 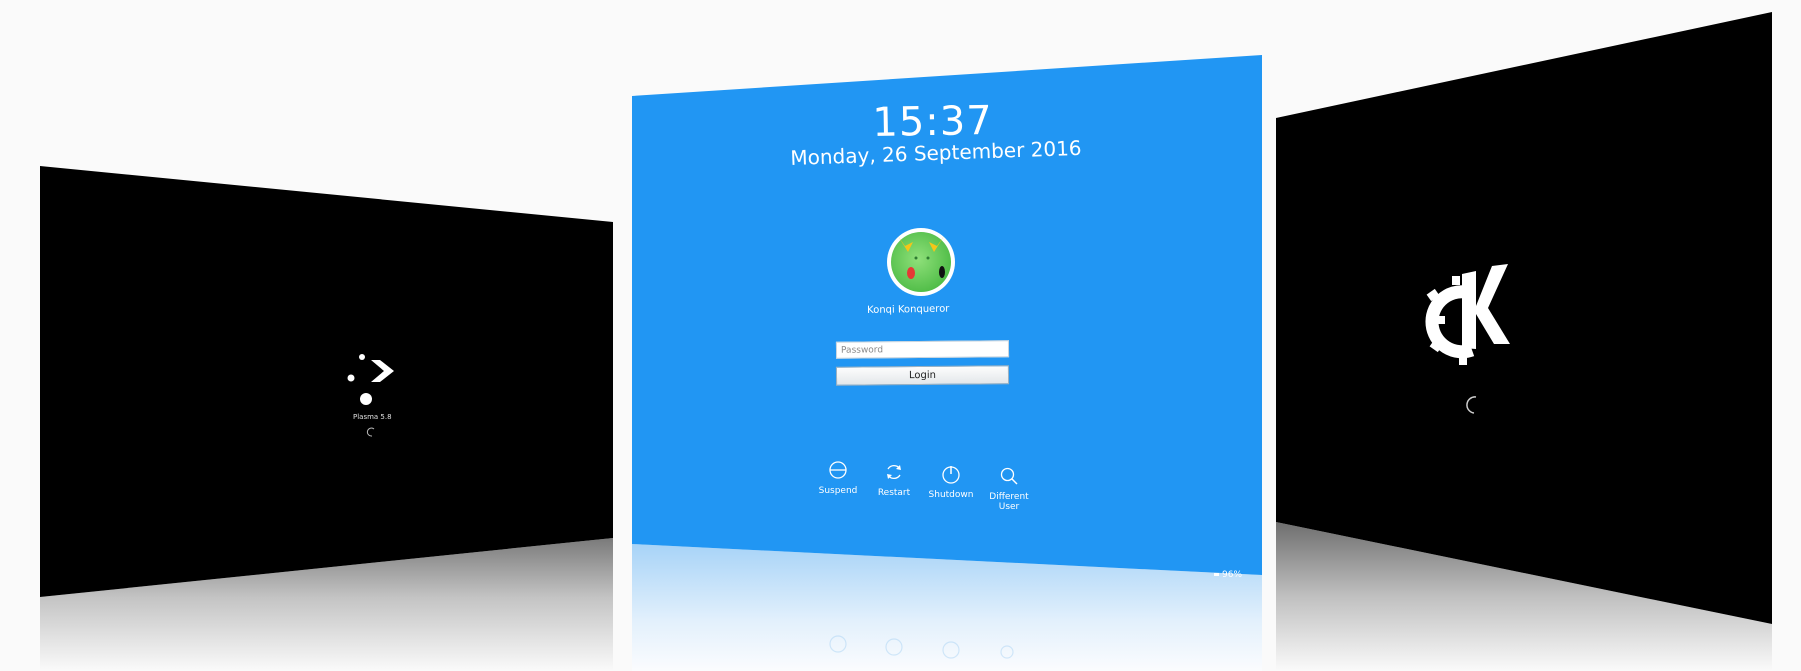 What do you see at coordinates (894, 472) in the screenshot?
I see `restart-icon` at bounding box center [894, 472].